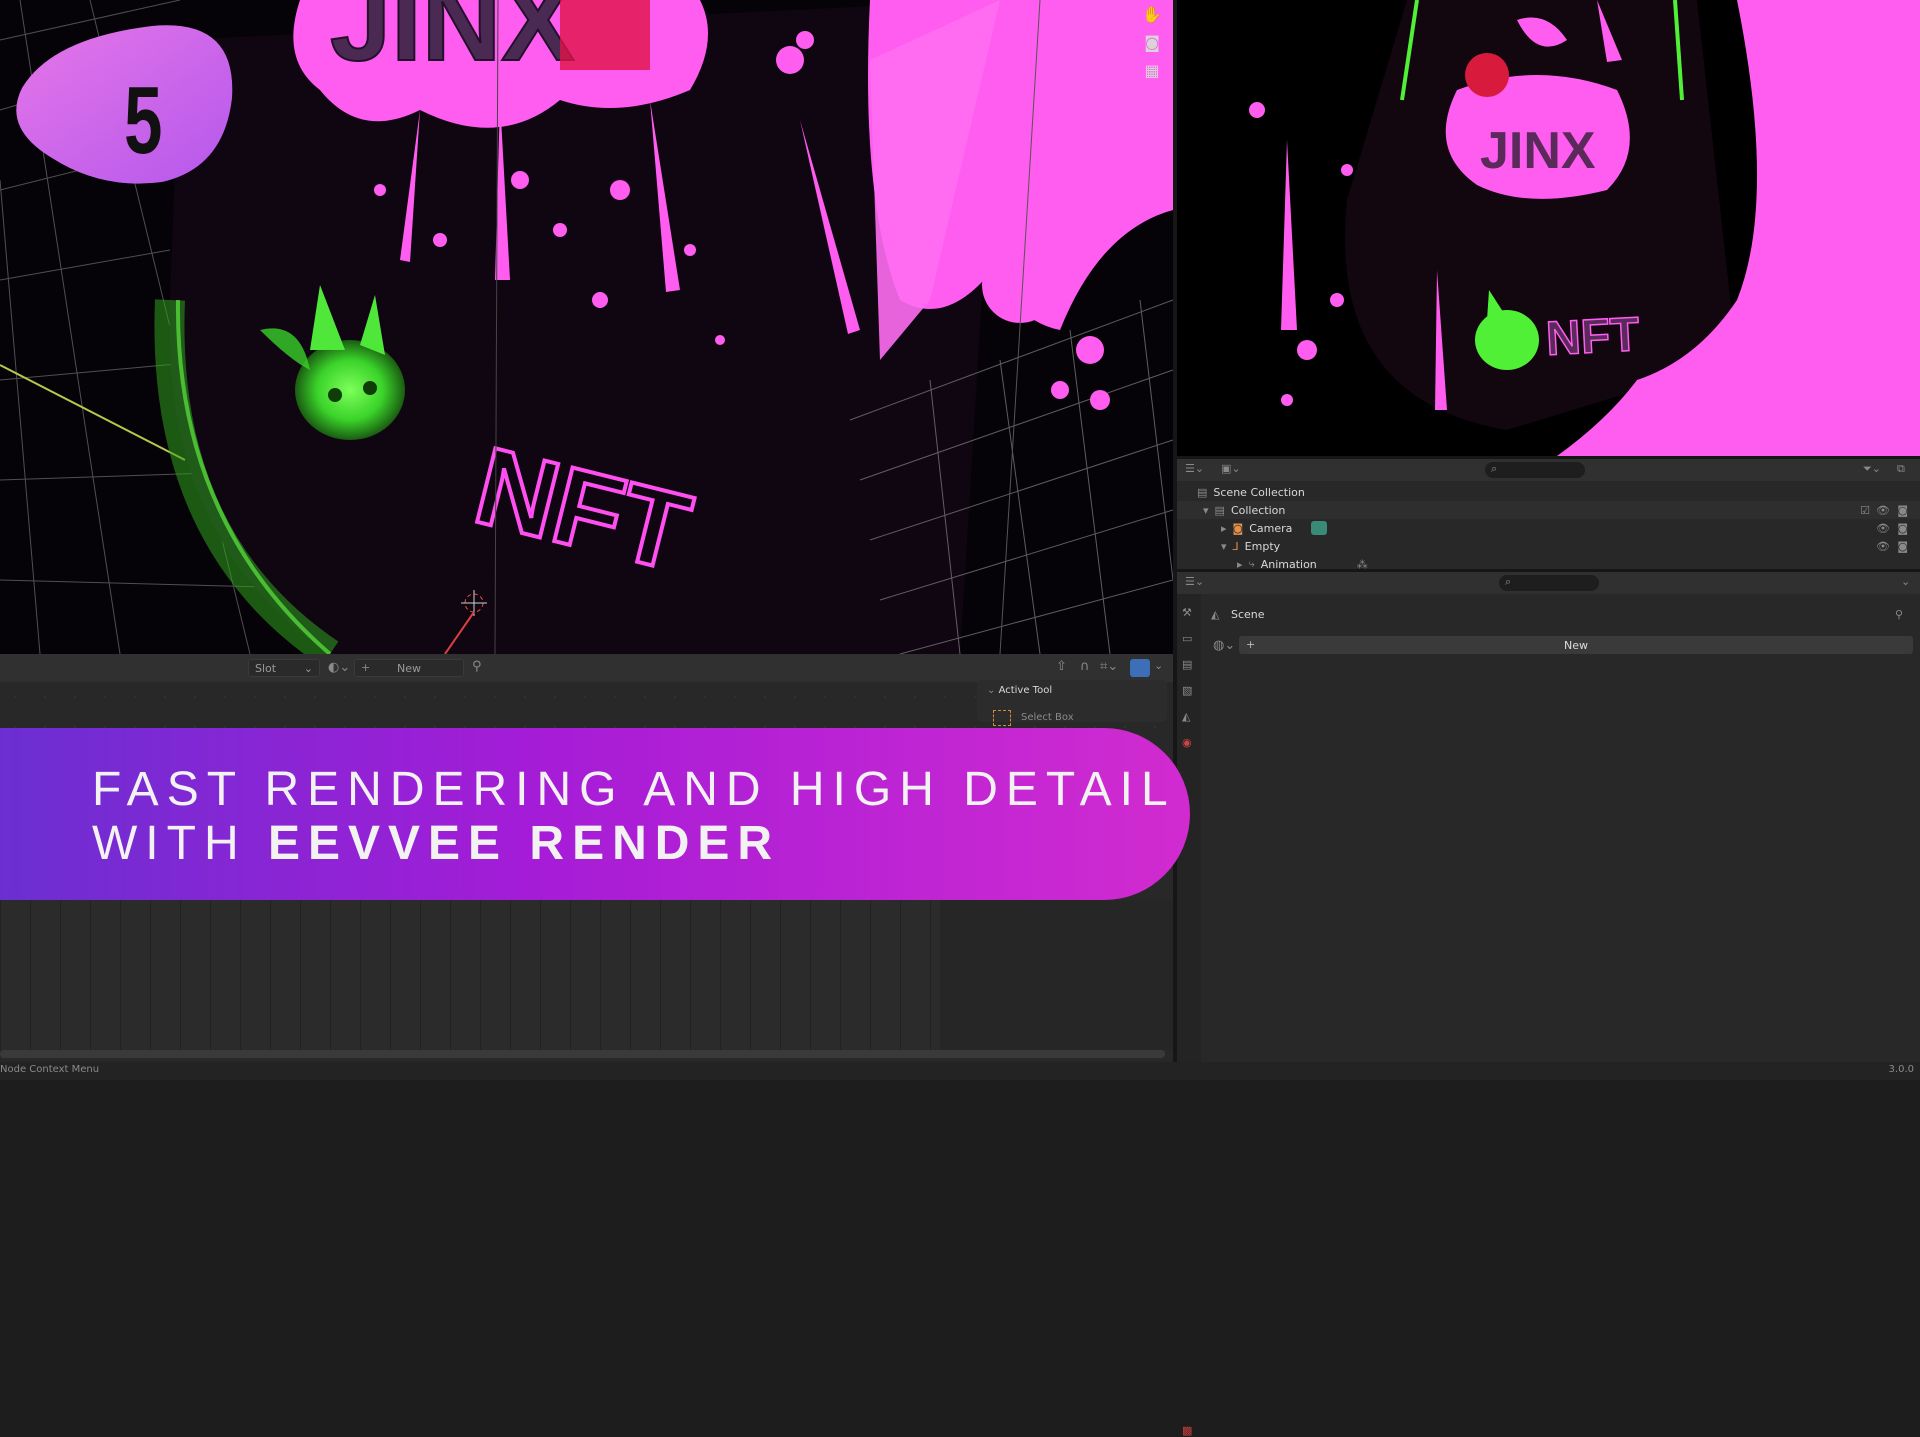 The width and height of the screenshot is (1920, 1437). Describe the element at coordinates (1901, 469) in the screenshot. I see `new-collection-icon: ⧉` at that location.